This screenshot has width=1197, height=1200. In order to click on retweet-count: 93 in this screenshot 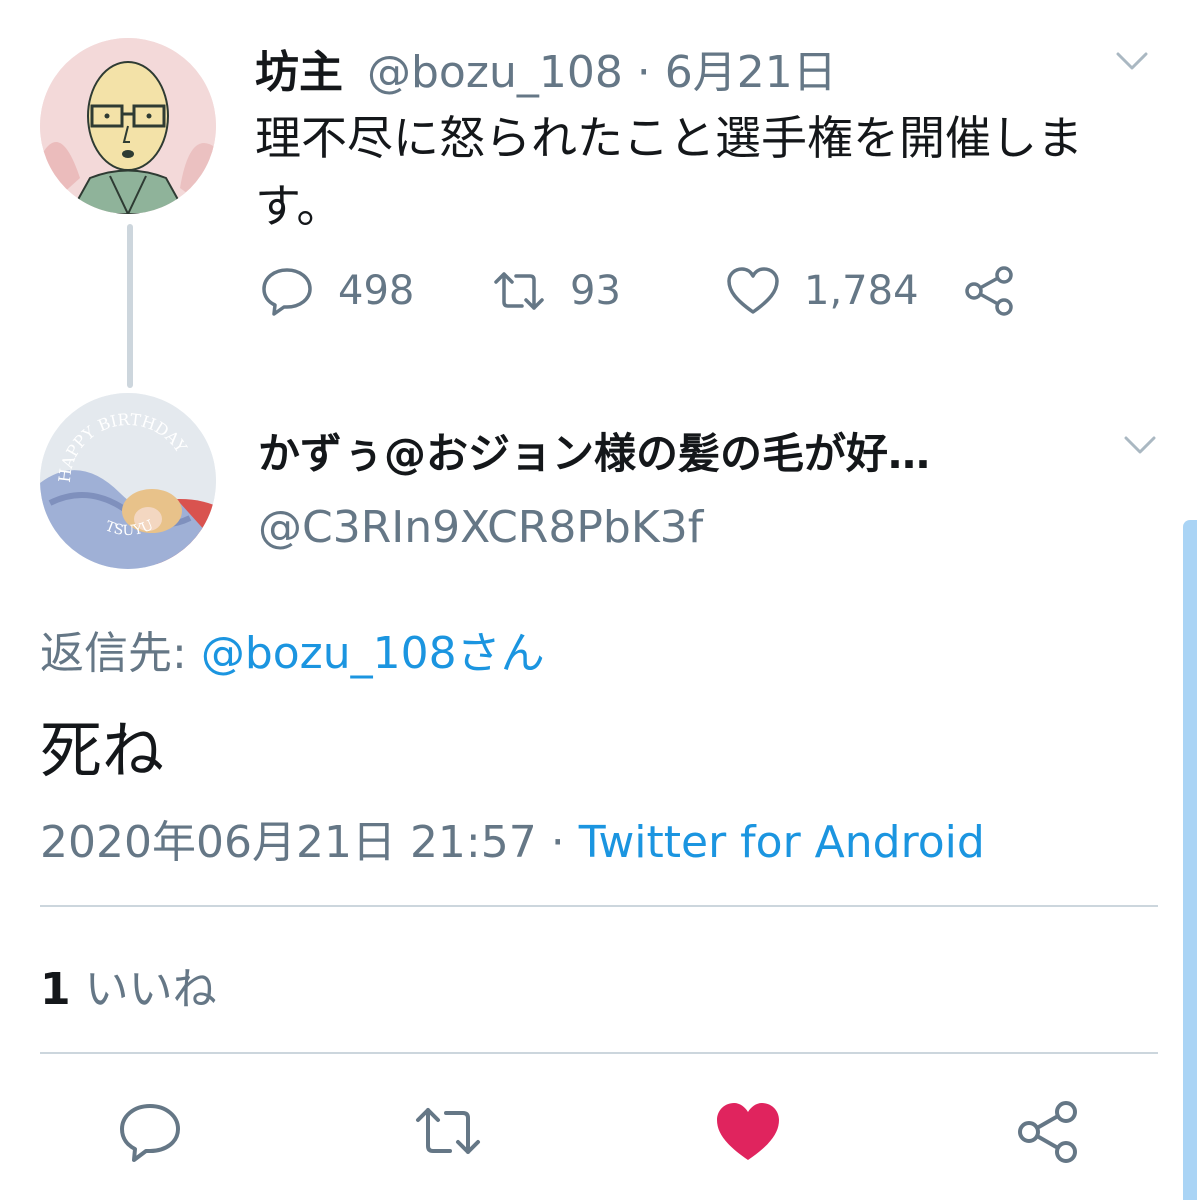, I will do `click(595, 291)`.